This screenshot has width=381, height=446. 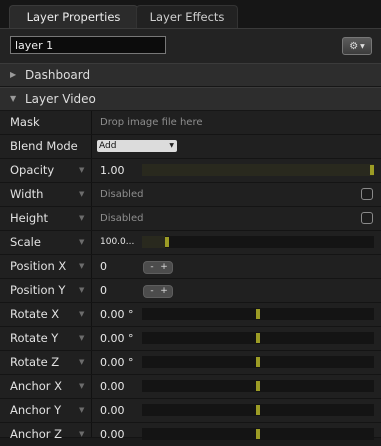 I want to click on position-y-value: 0, so click(x=103, y=290).